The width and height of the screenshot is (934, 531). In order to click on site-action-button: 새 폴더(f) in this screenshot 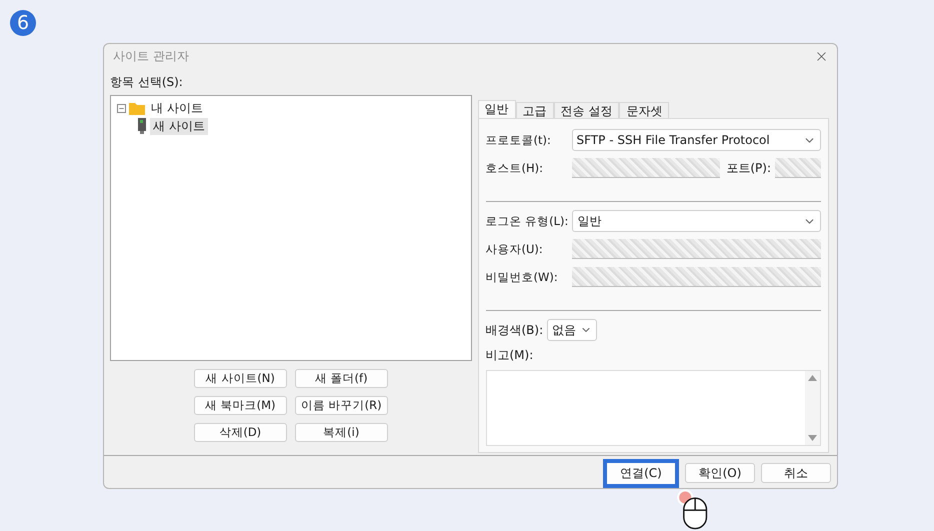, I will do `click(341, 378)`.